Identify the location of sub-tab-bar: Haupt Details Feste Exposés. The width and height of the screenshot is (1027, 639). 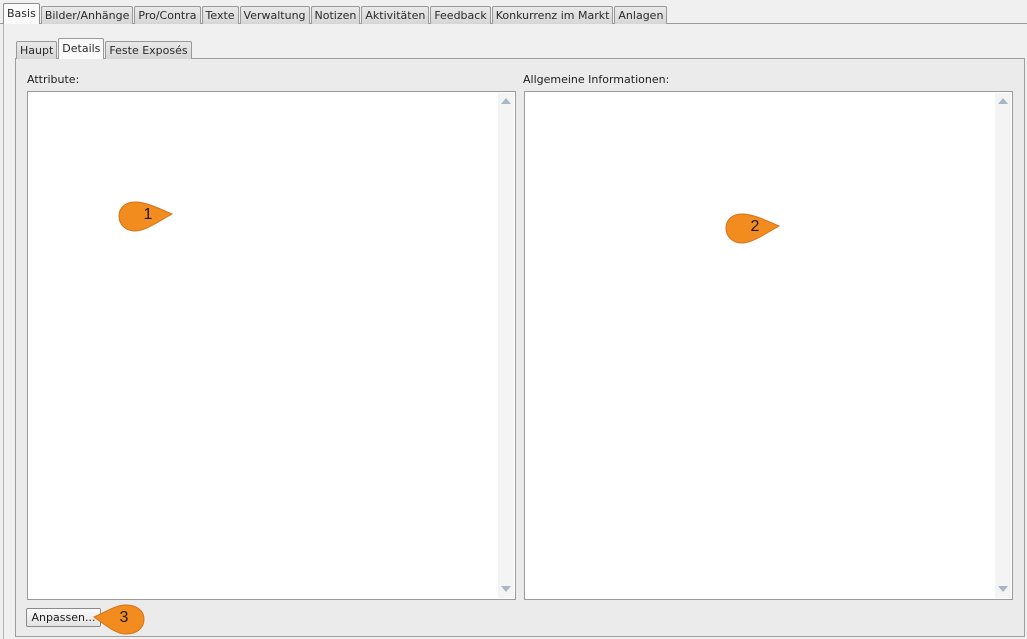
(104, 48).